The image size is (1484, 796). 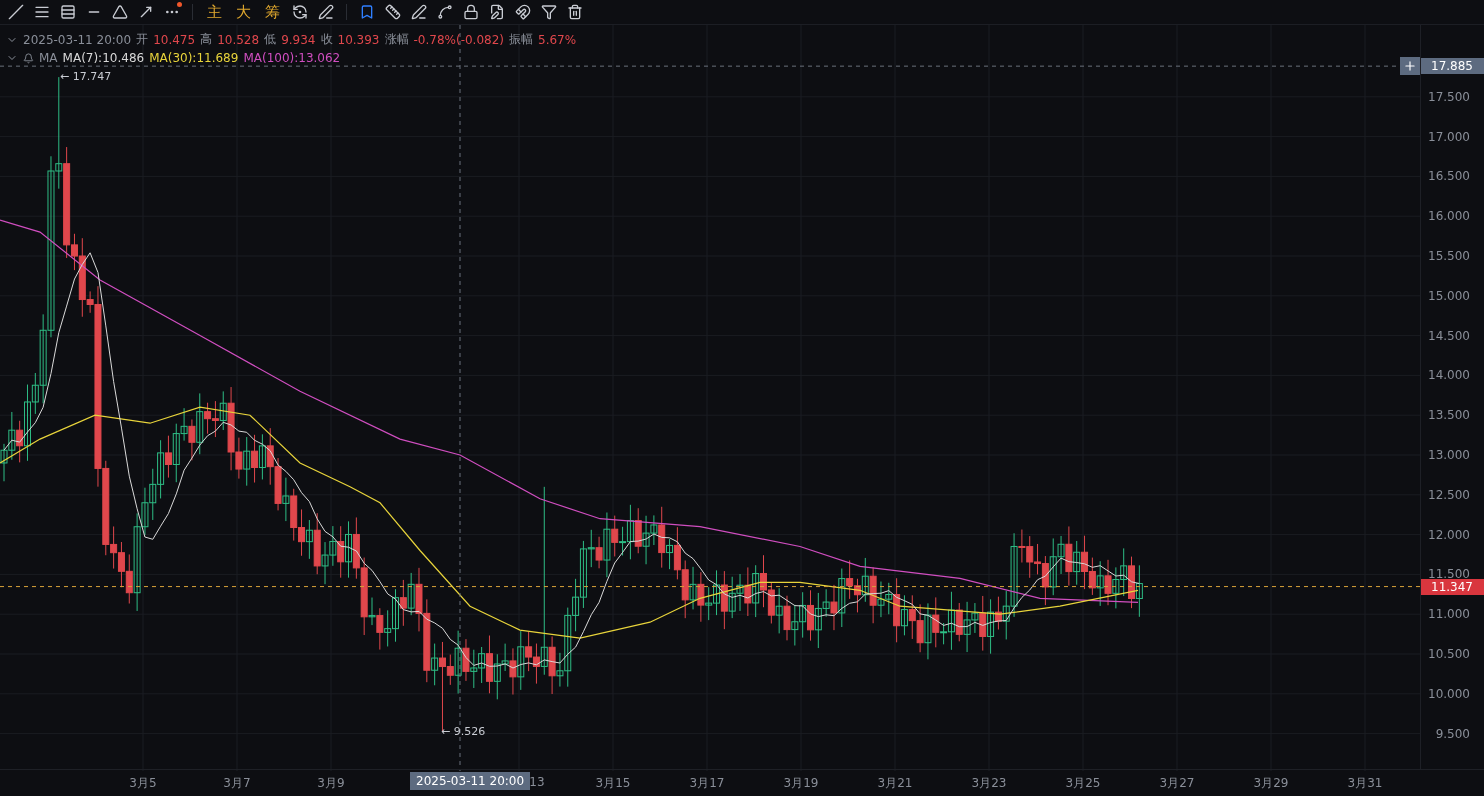 I want to click on add-alert-button, so click(x=1410, y=66).